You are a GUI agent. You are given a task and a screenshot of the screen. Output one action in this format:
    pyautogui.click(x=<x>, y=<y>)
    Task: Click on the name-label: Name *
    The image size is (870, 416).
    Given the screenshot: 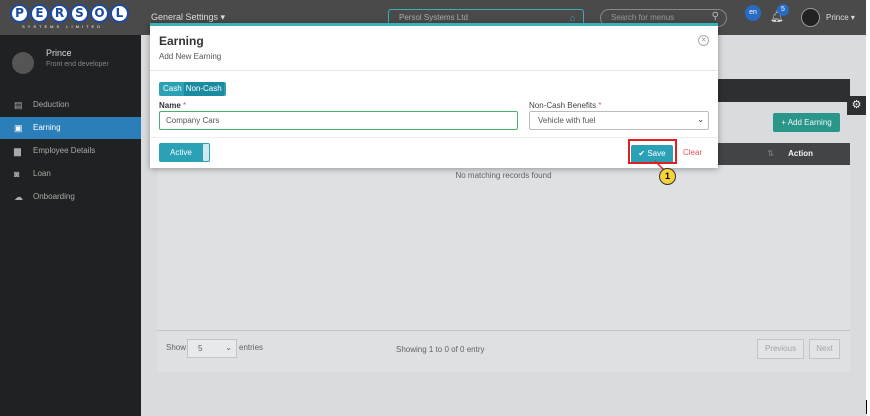 What is the action you would take?
    pyautogui.click(x=172, y=105)
    